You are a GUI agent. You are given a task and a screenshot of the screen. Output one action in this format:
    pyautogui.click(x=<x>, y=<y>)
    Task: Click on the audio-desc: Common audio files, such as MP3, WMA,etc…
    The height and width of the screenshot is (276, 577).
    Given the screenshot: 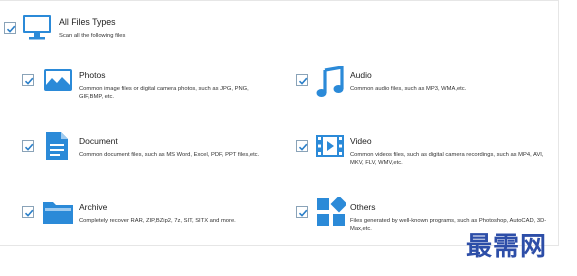 What is the action you would take?
    pyautogui.click(x=408, y=89)
    